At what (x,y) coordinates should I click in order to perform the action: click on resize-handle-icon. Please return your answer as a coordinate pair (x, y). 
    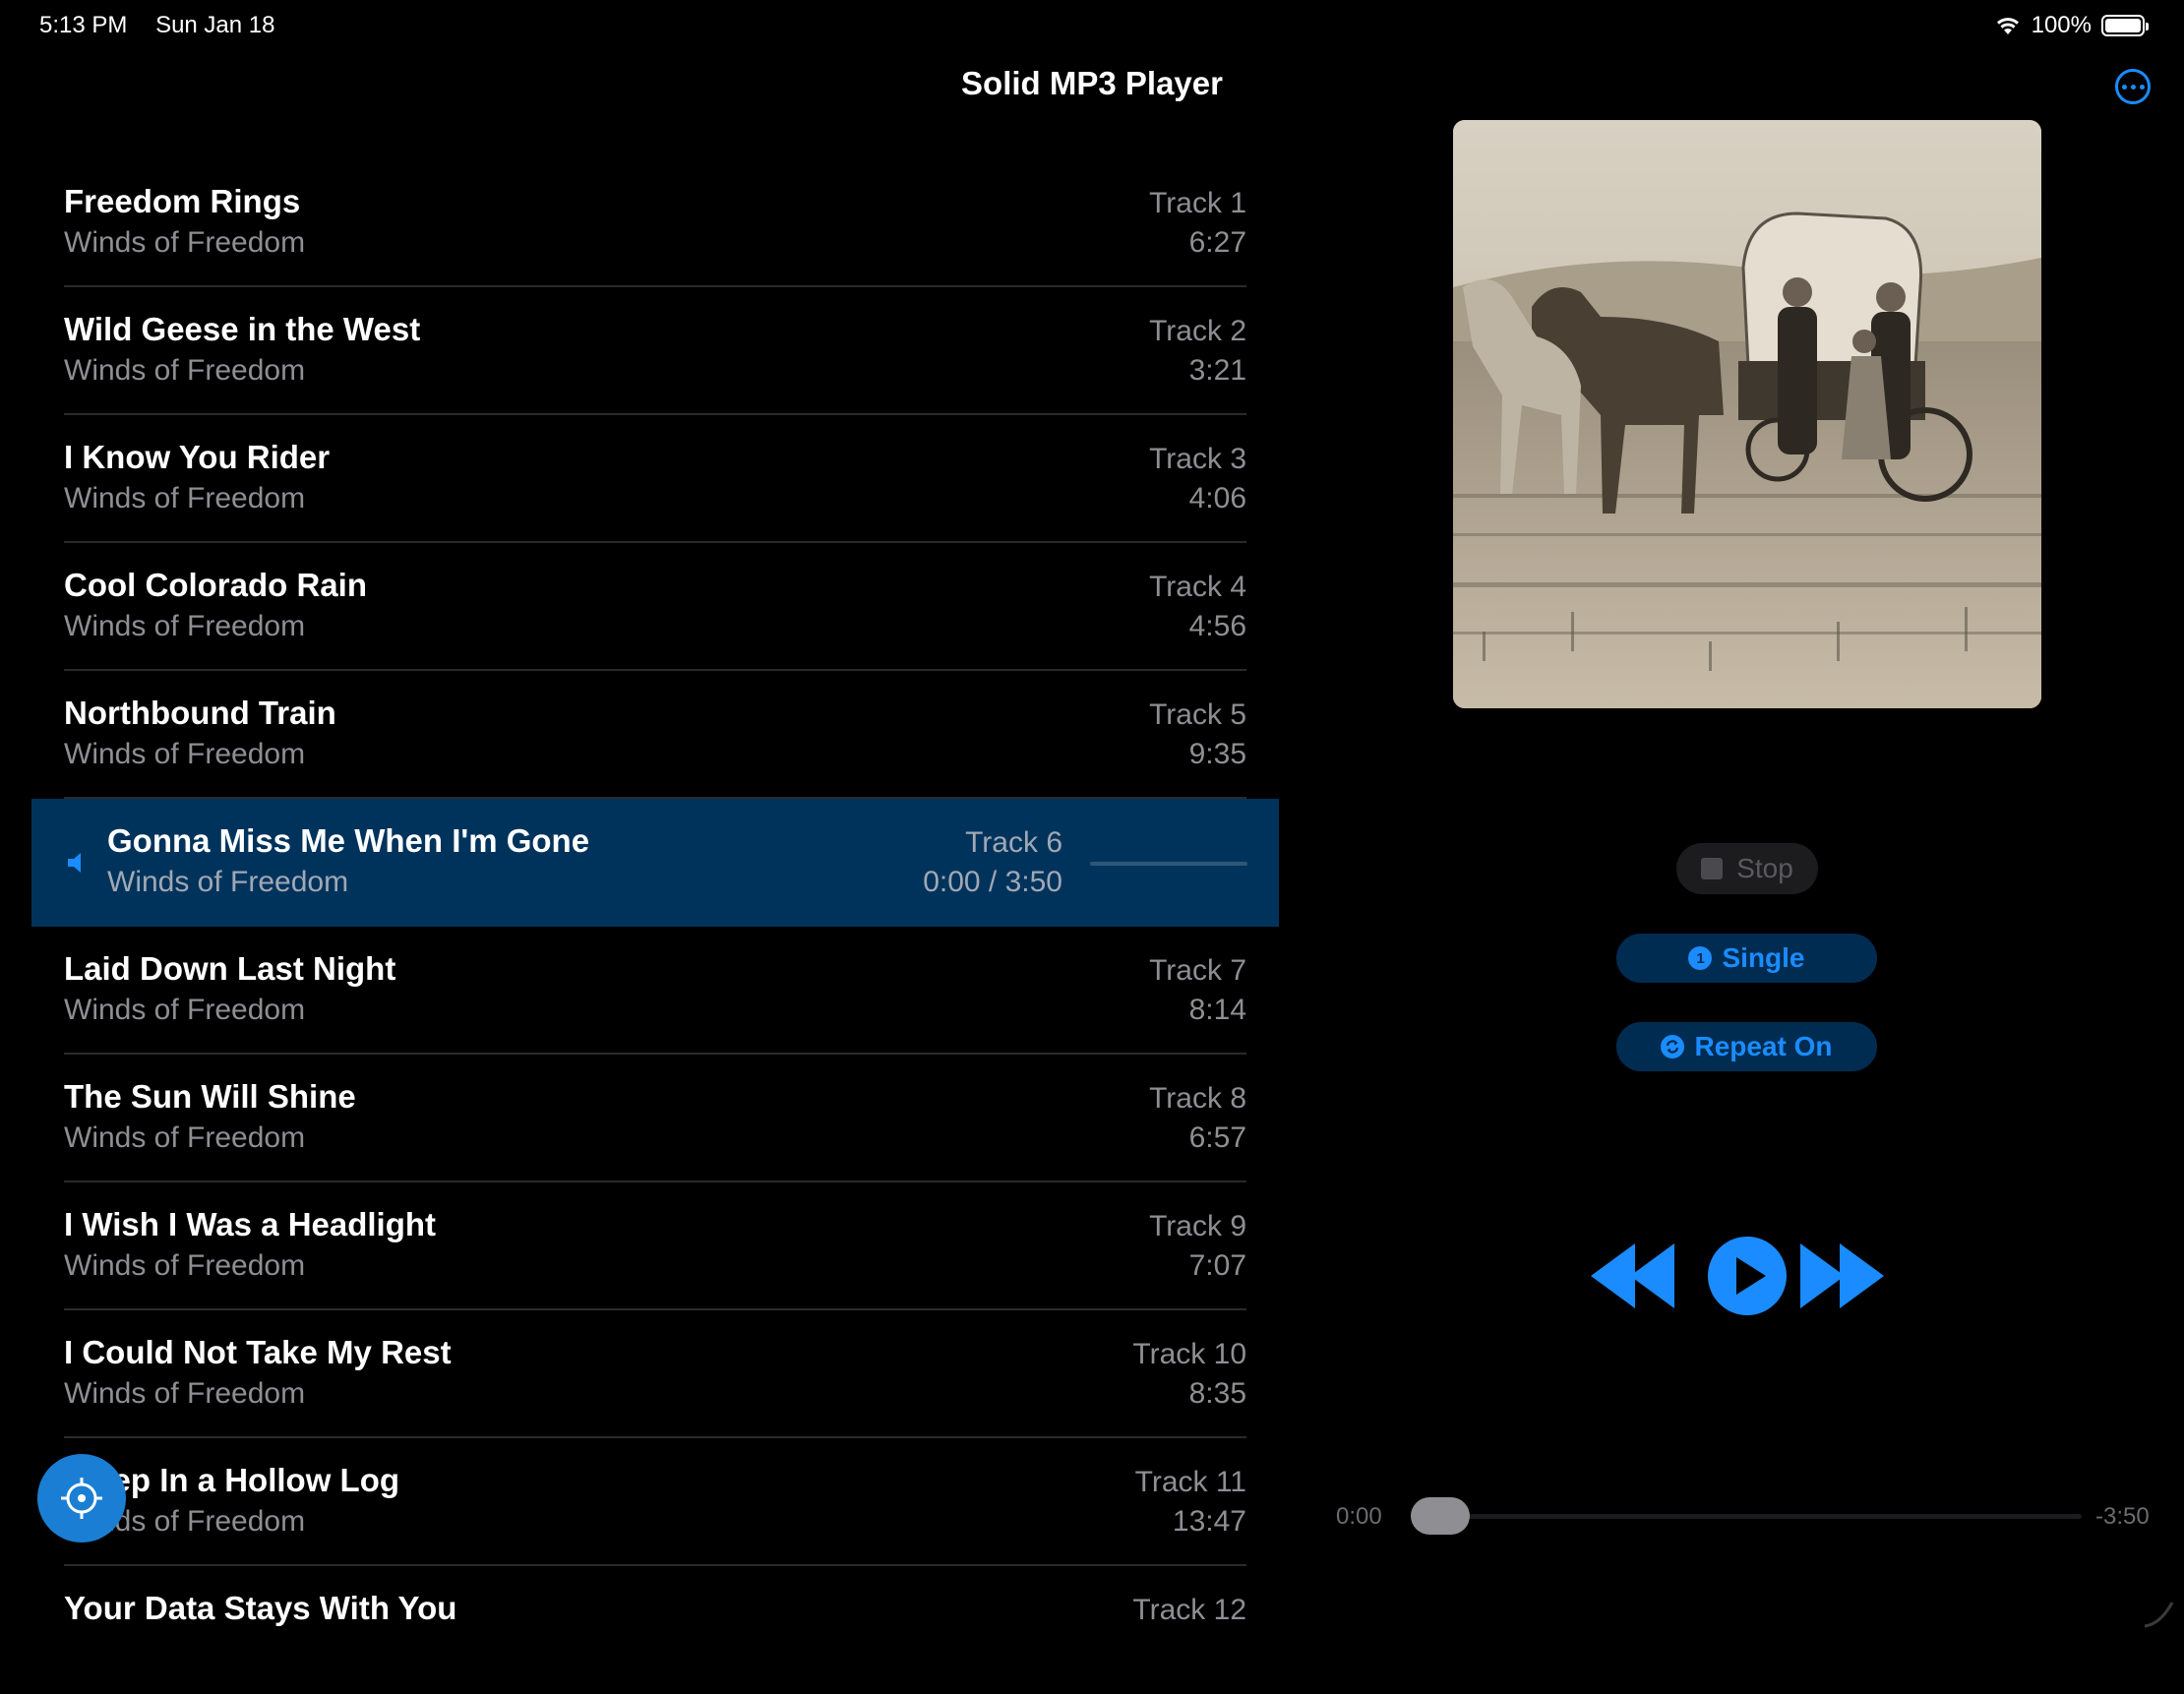
    Looking at the image, I should click on (2158, 1612).